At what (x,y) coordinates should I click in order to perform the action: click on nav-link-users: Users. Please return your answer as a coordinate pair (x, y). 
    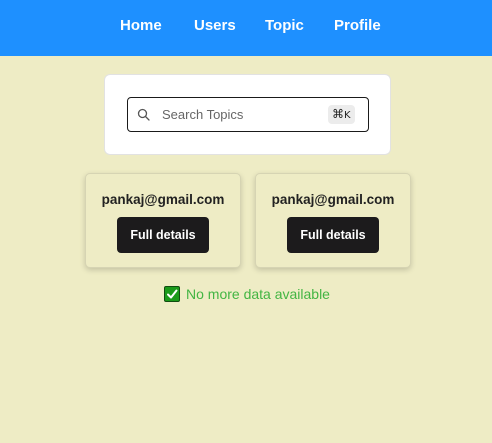
    Looking at the image, I should click on (215, 26).